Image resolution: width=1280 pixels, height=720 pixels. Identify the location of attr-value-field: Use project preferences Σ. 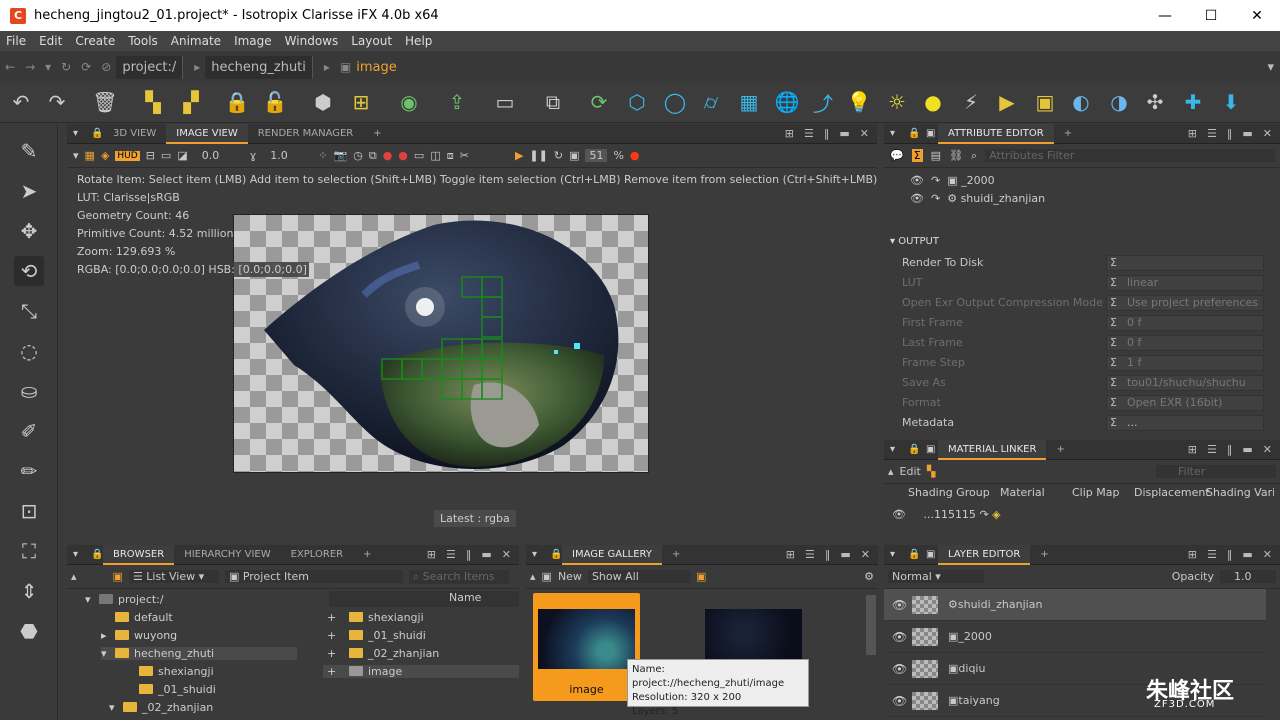
(1185, 303).